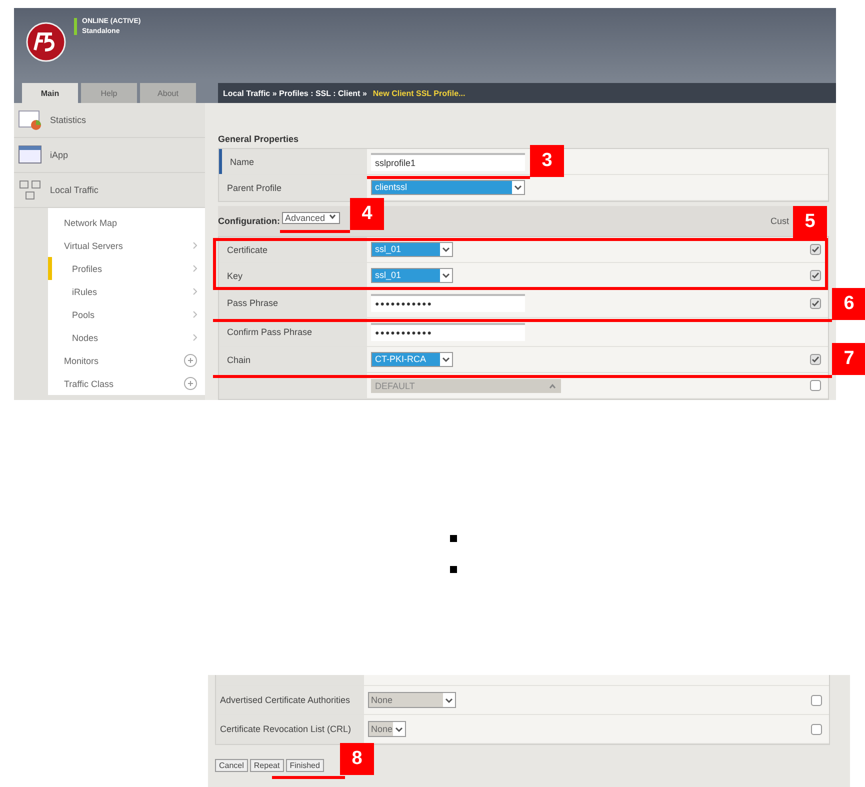 This screenshot has height=787, width=865. I want to click on sidebar-section: Local Traffic, so click(74, 190).